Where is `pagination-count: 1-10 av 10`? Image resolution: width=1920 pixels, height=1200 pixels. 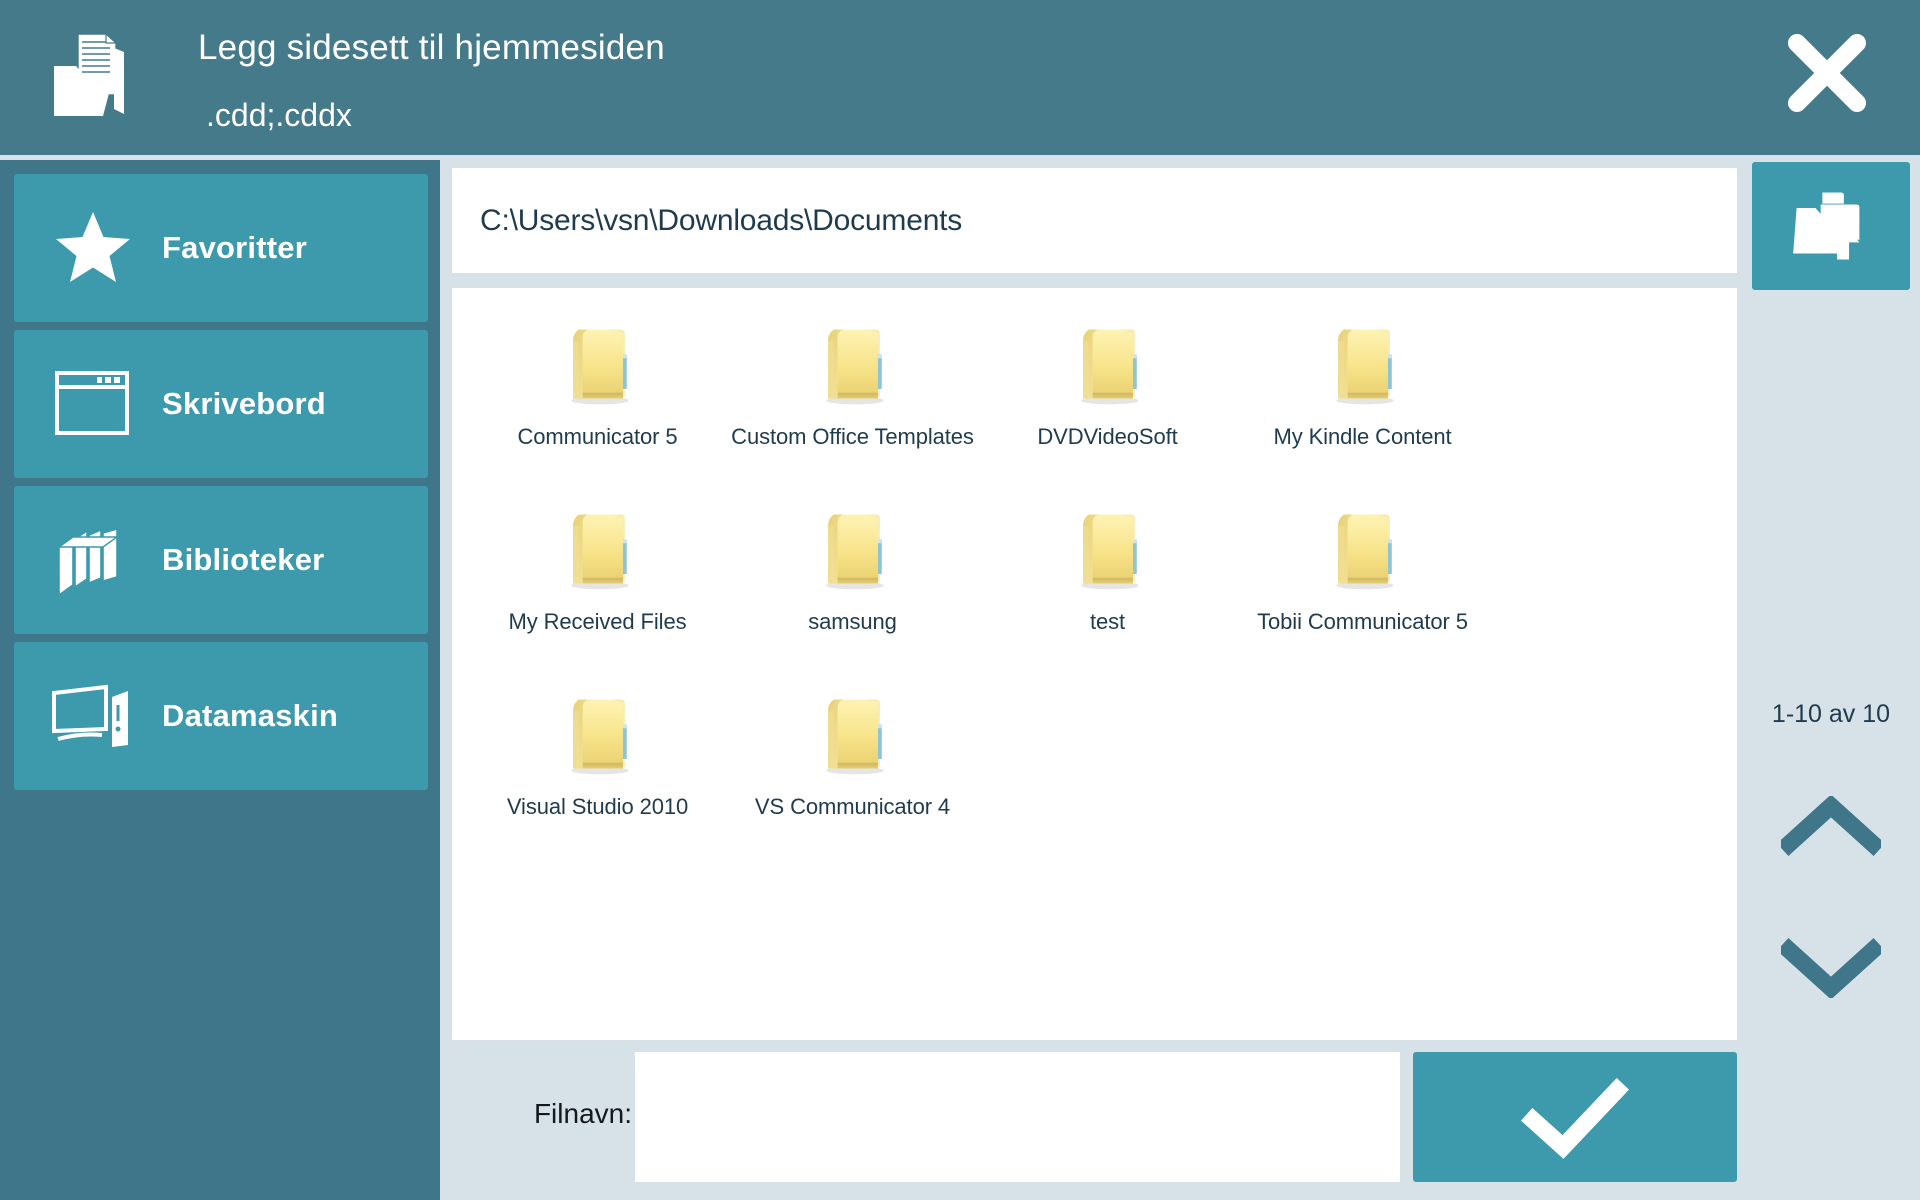
pagination-count: 1-10 av 10 is located at coordinates (1831, 714).